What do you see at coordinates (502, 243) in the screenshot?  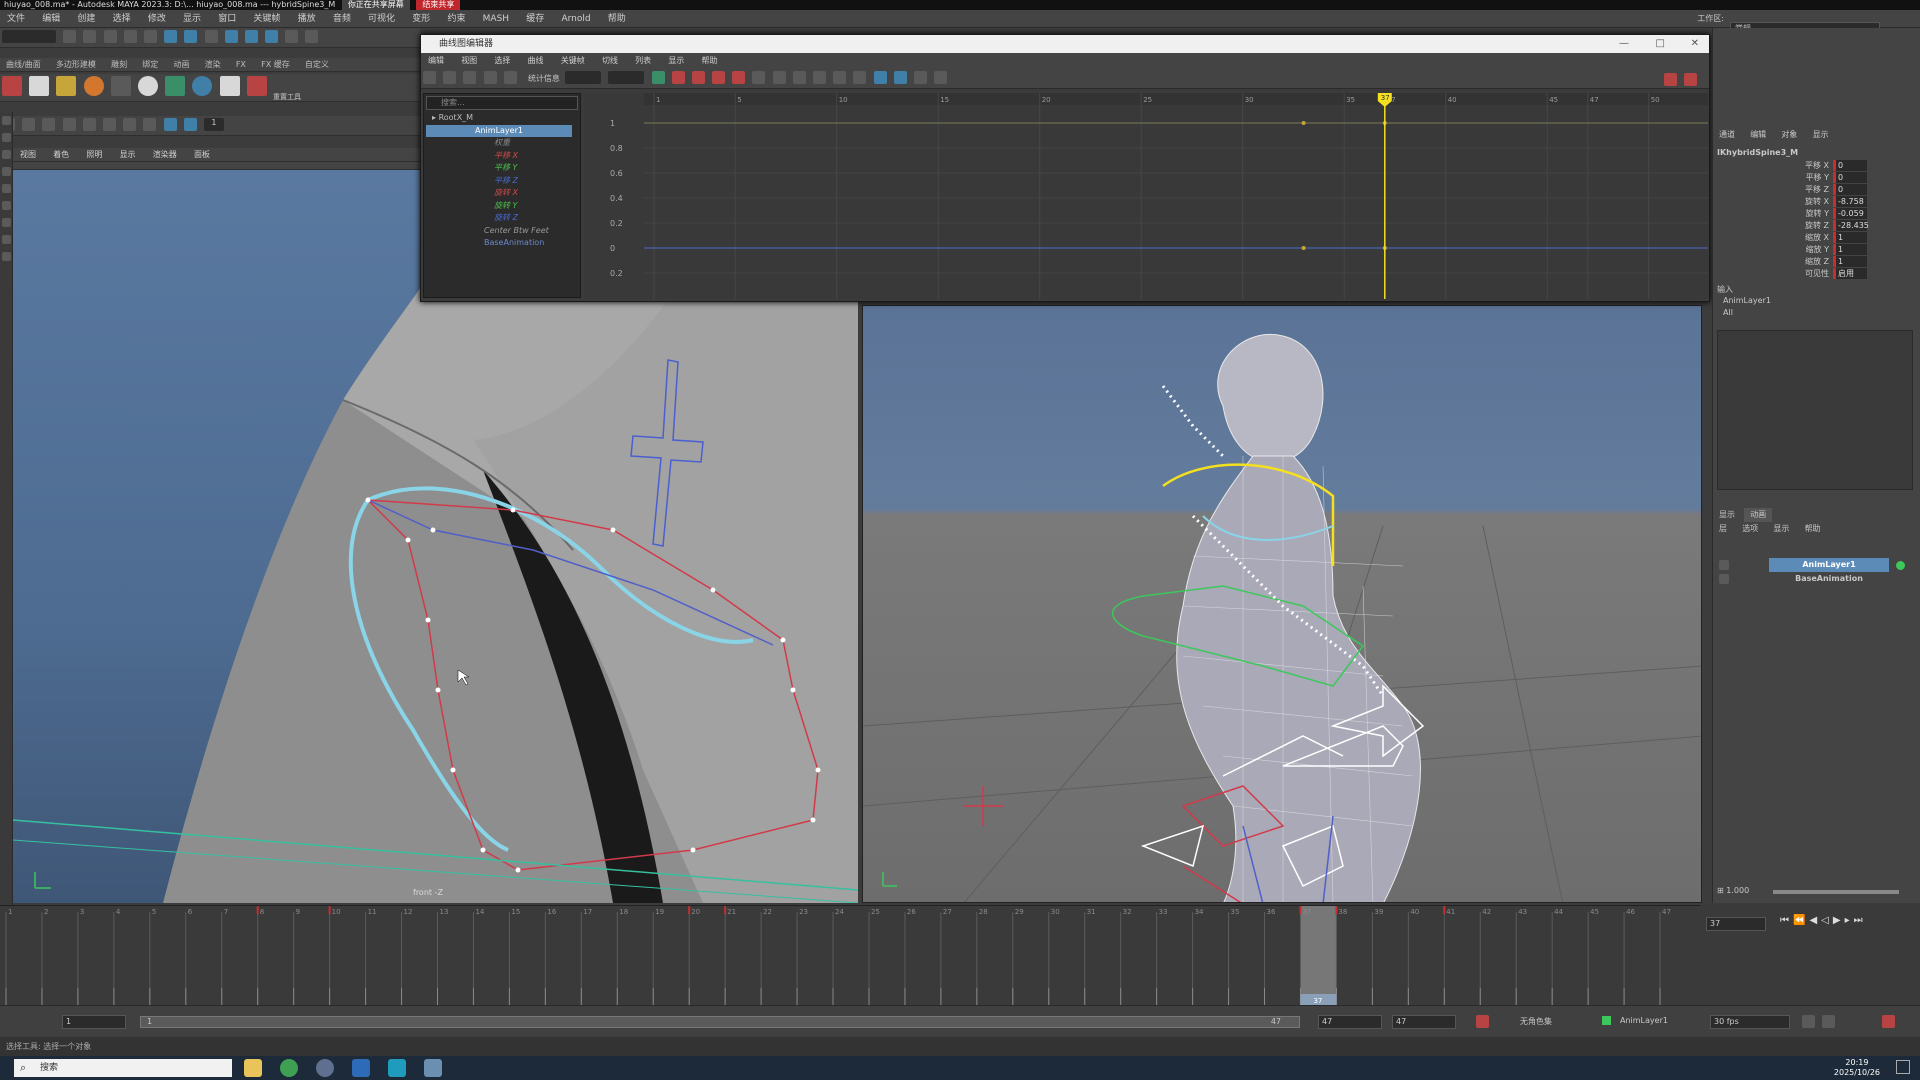 I see `outliner-base-animation: BaseAnimation` at bounding box center [502, 243].